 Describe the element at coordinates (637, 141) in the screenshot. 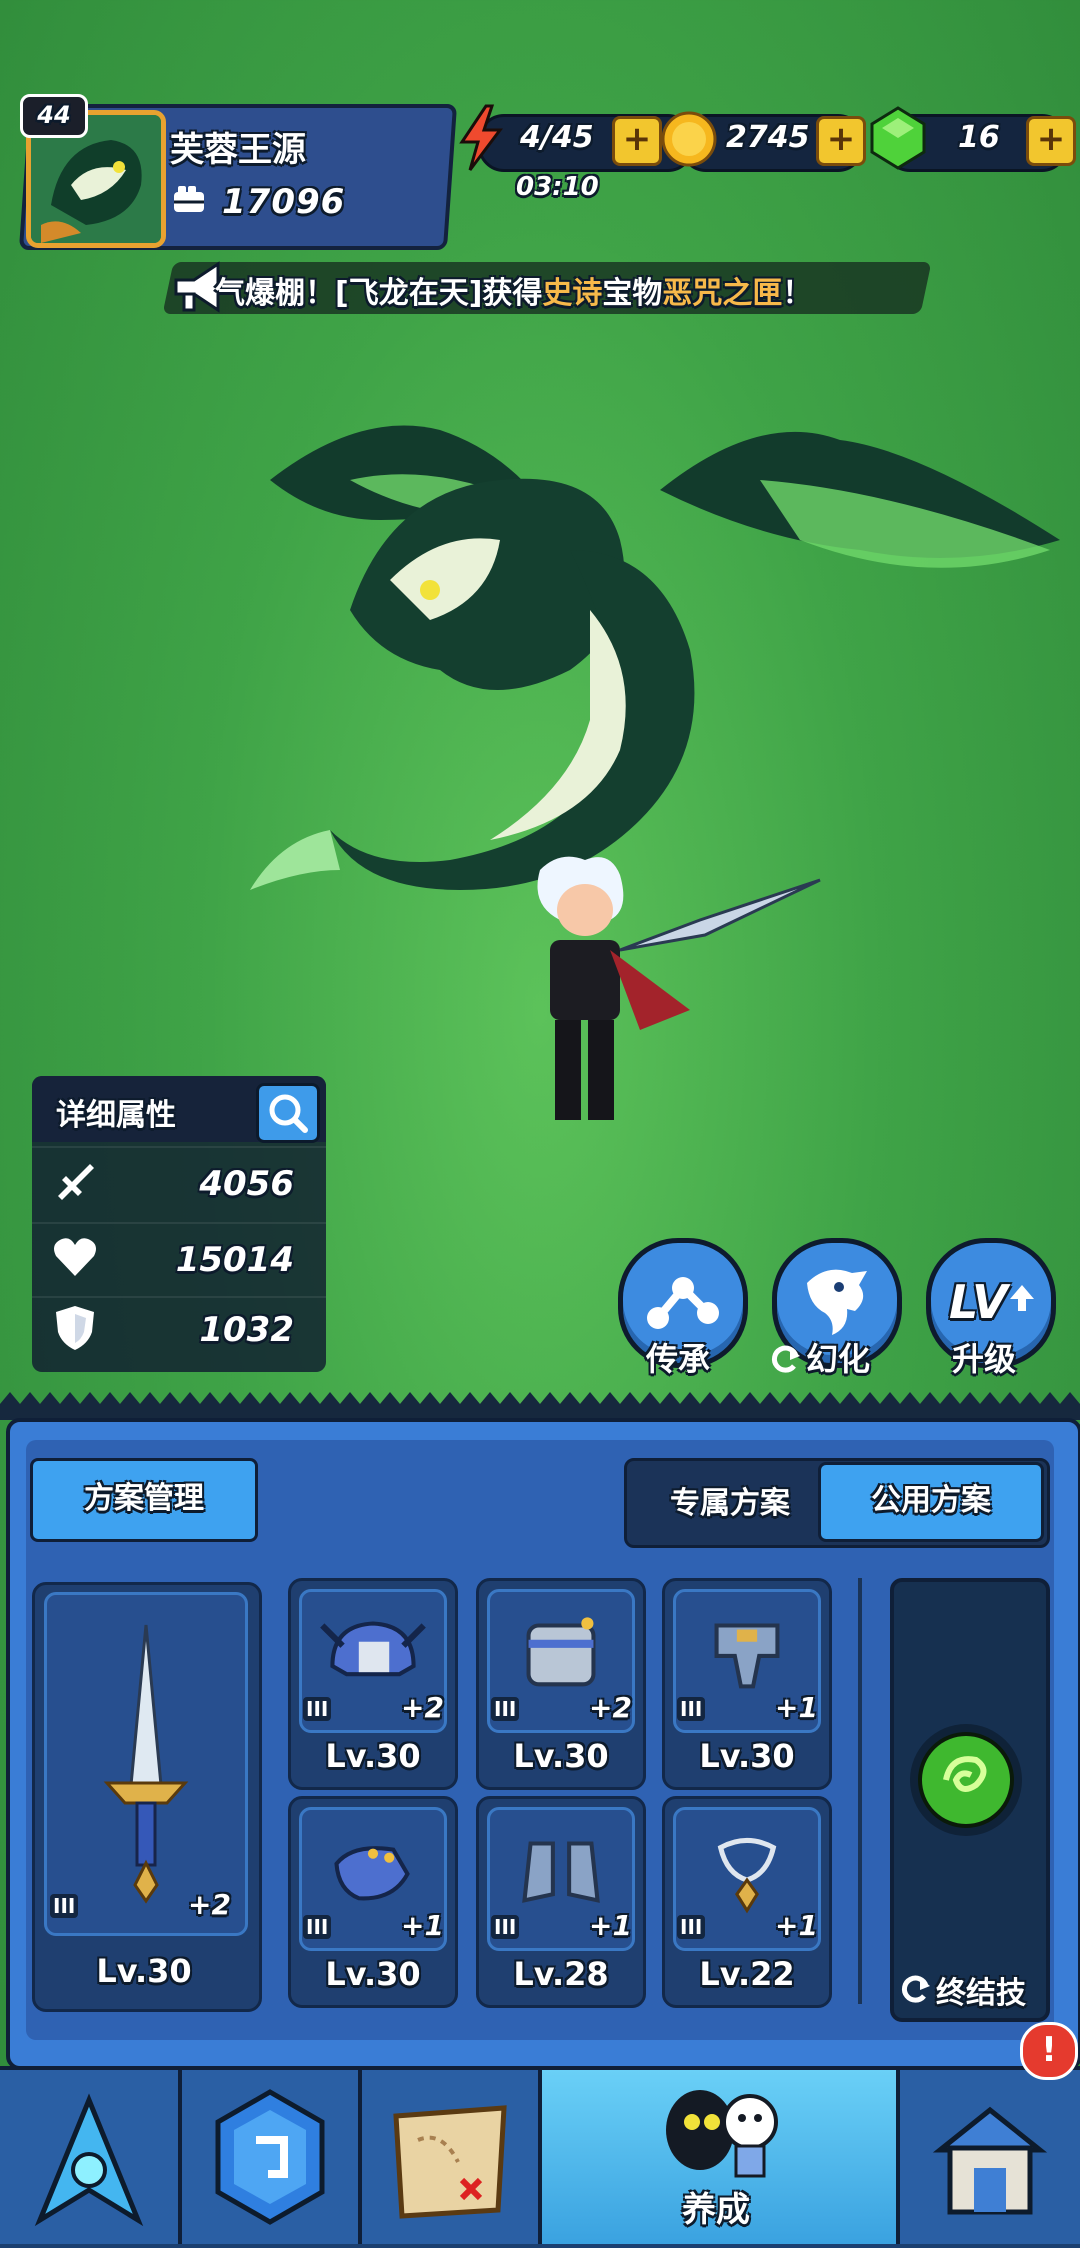

I see `energy-add-button: +` at that location.